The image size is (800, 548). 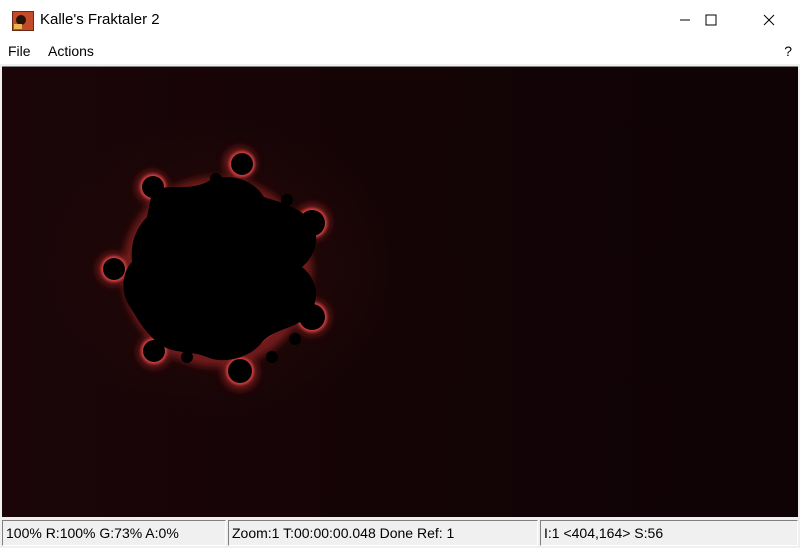 I want to click on close-icon, so click(x=769, y=20).